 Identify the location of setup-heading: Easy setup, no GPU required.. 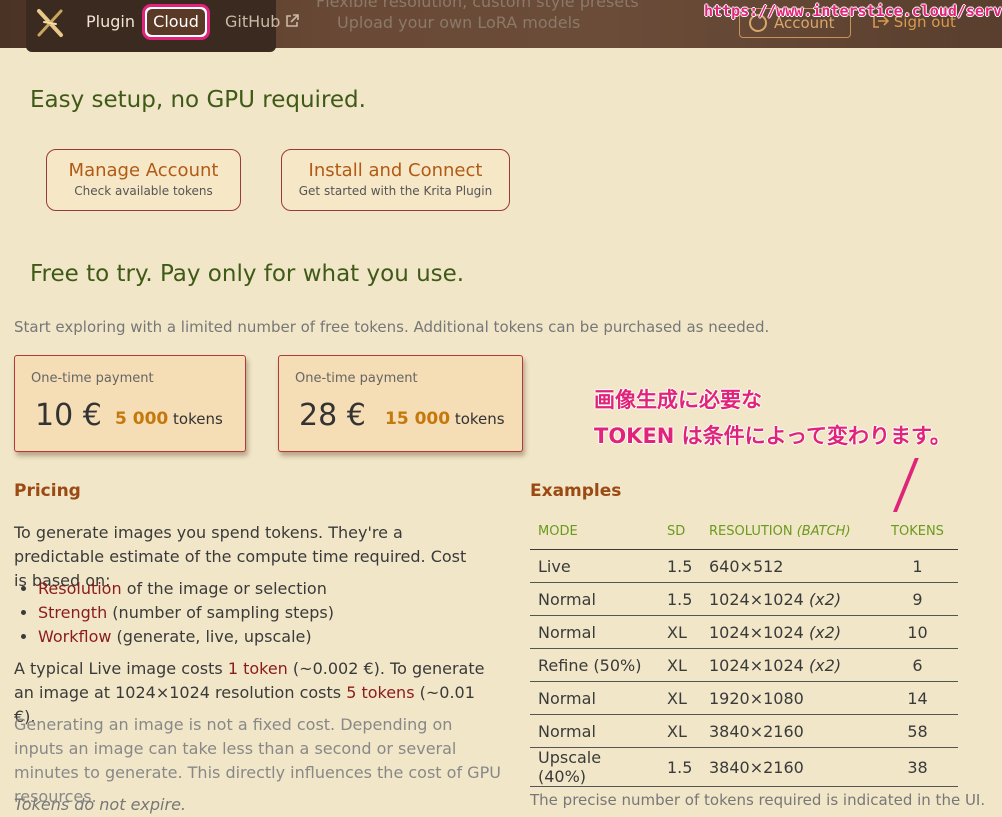
(198, 100).